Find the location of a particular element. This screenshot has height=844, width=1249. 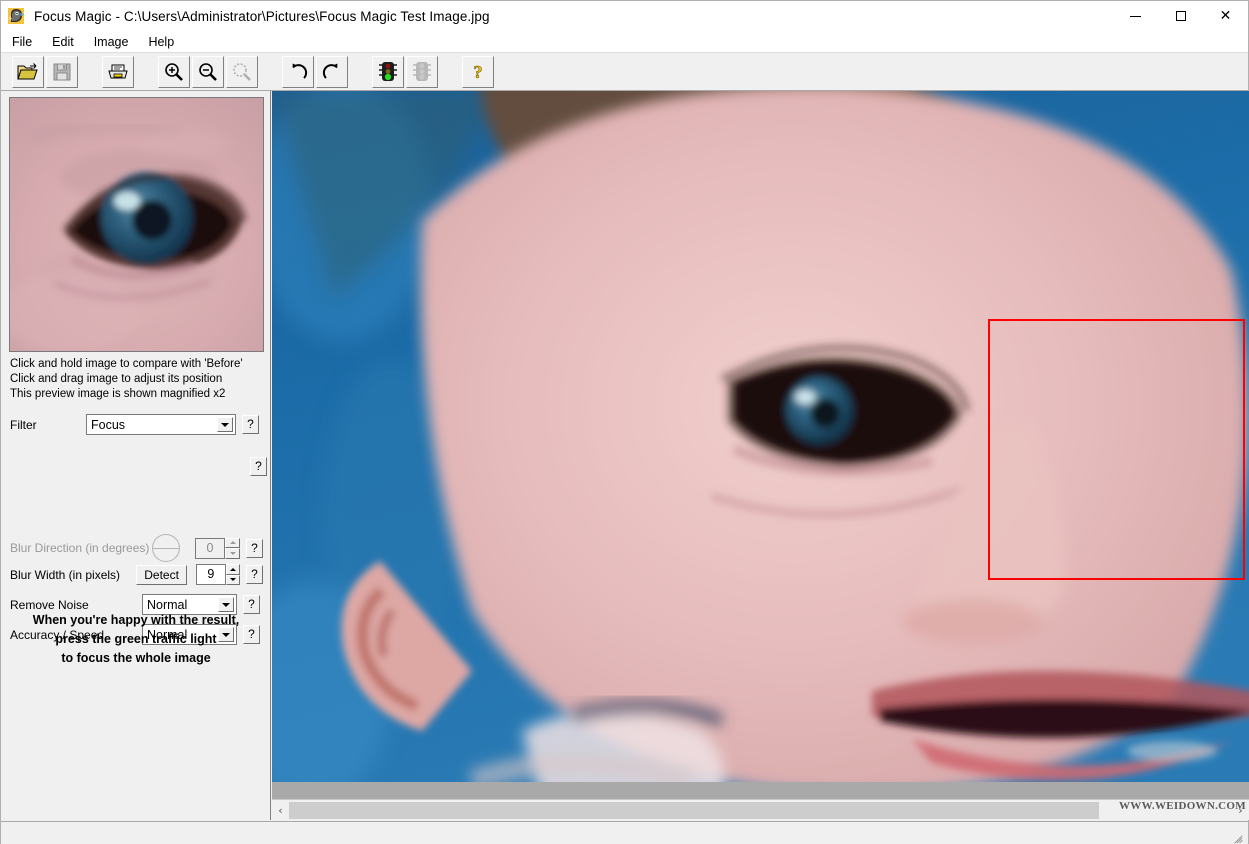

filter-row: Filter Focus ? is located at coordinates (136, 424).